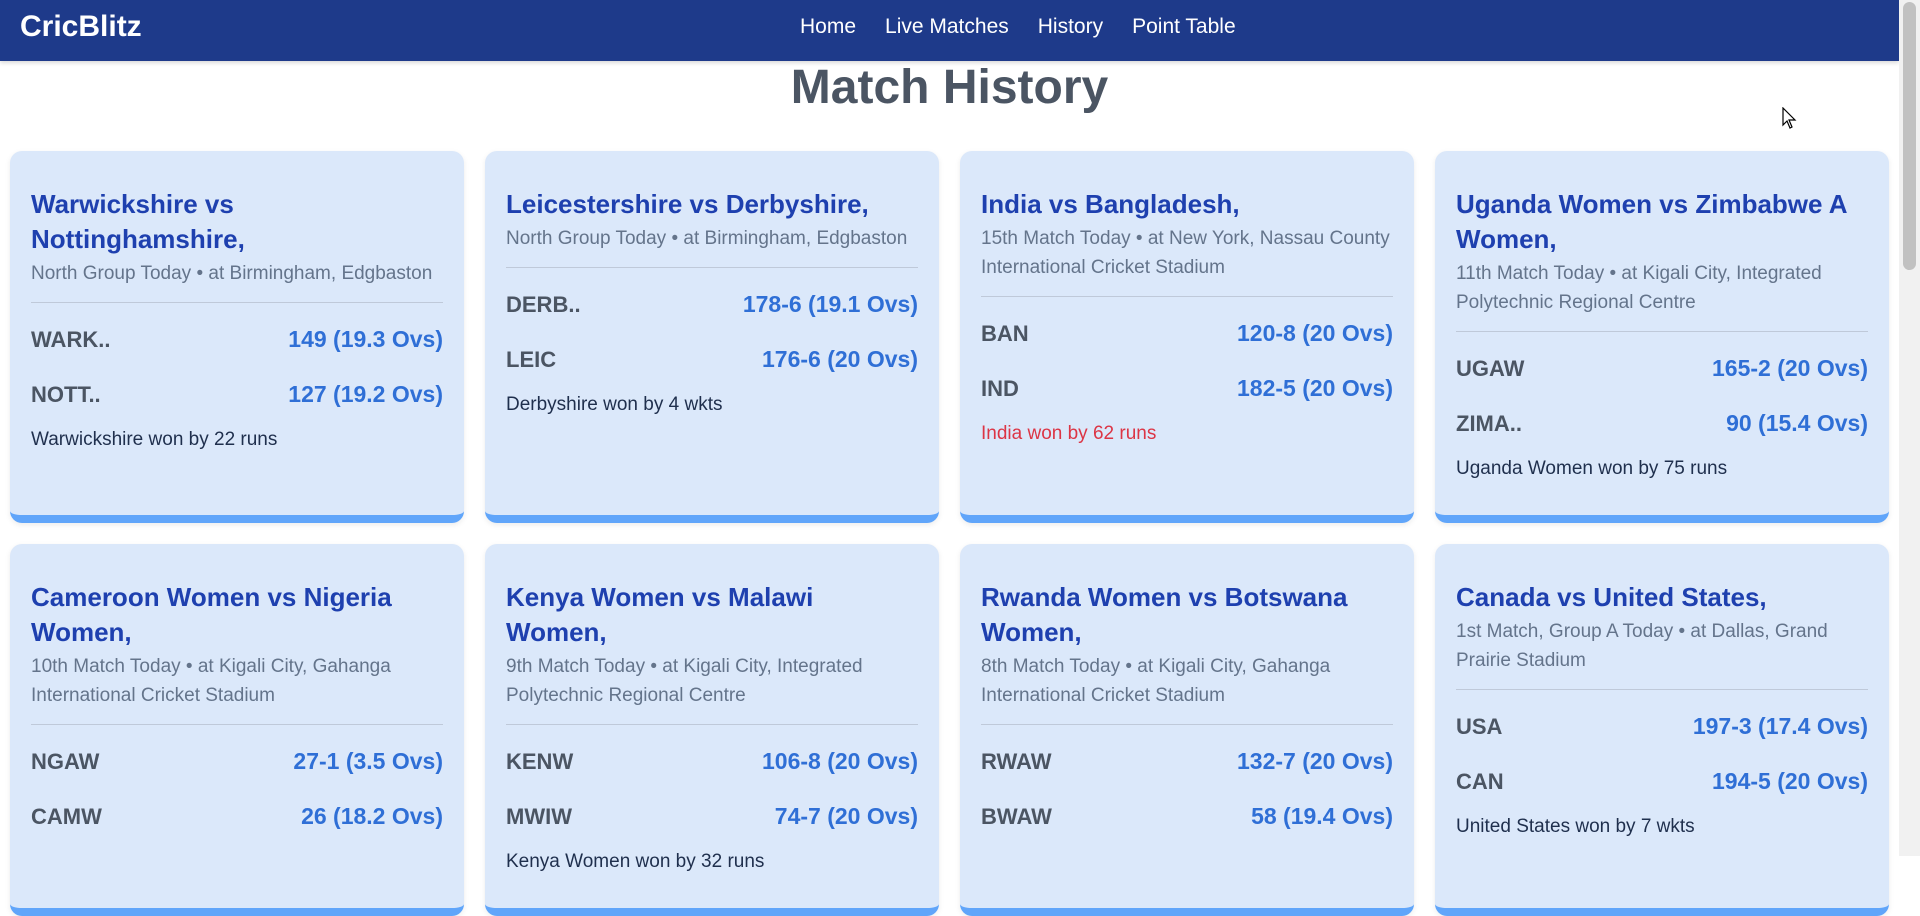 The height and width of the screenshot is (916, 1920). I want to click on team-abbr: USA, so click(1479, 726).